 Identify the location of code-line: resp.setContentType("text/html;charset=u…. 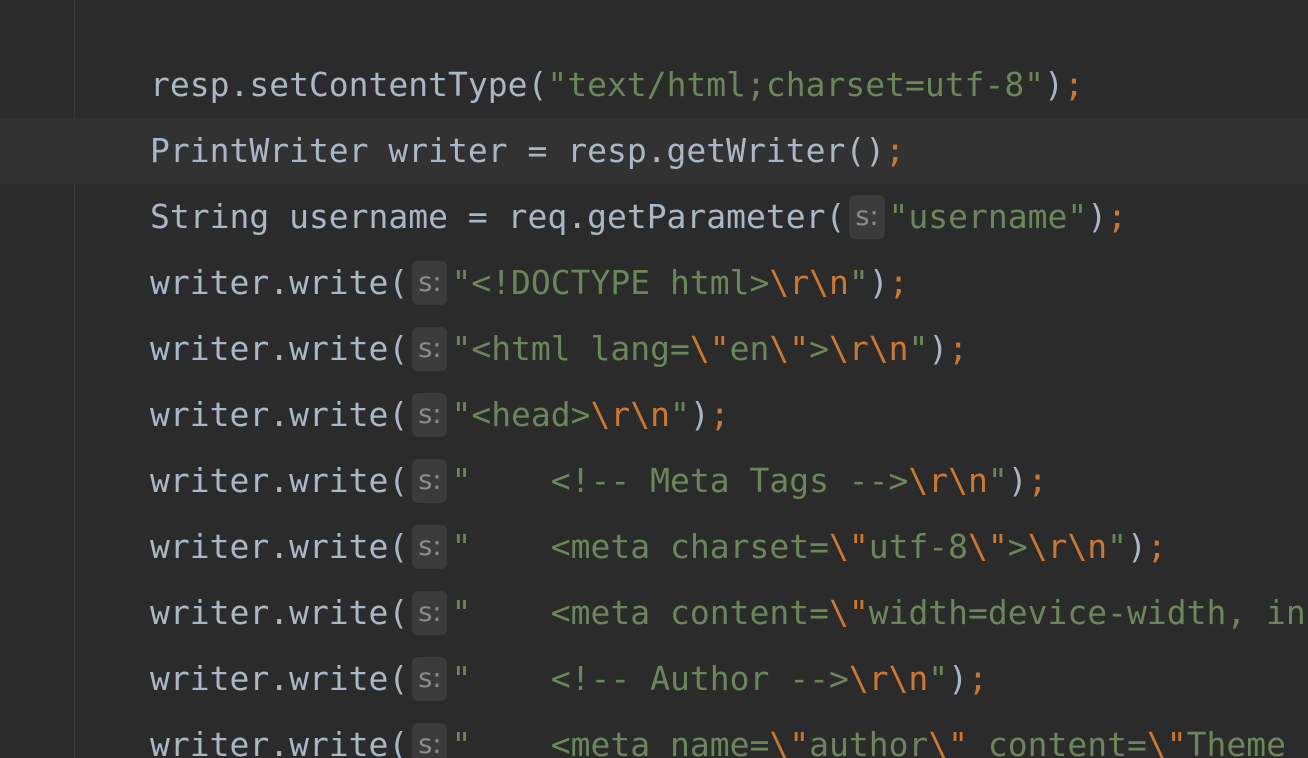
(654, 85).